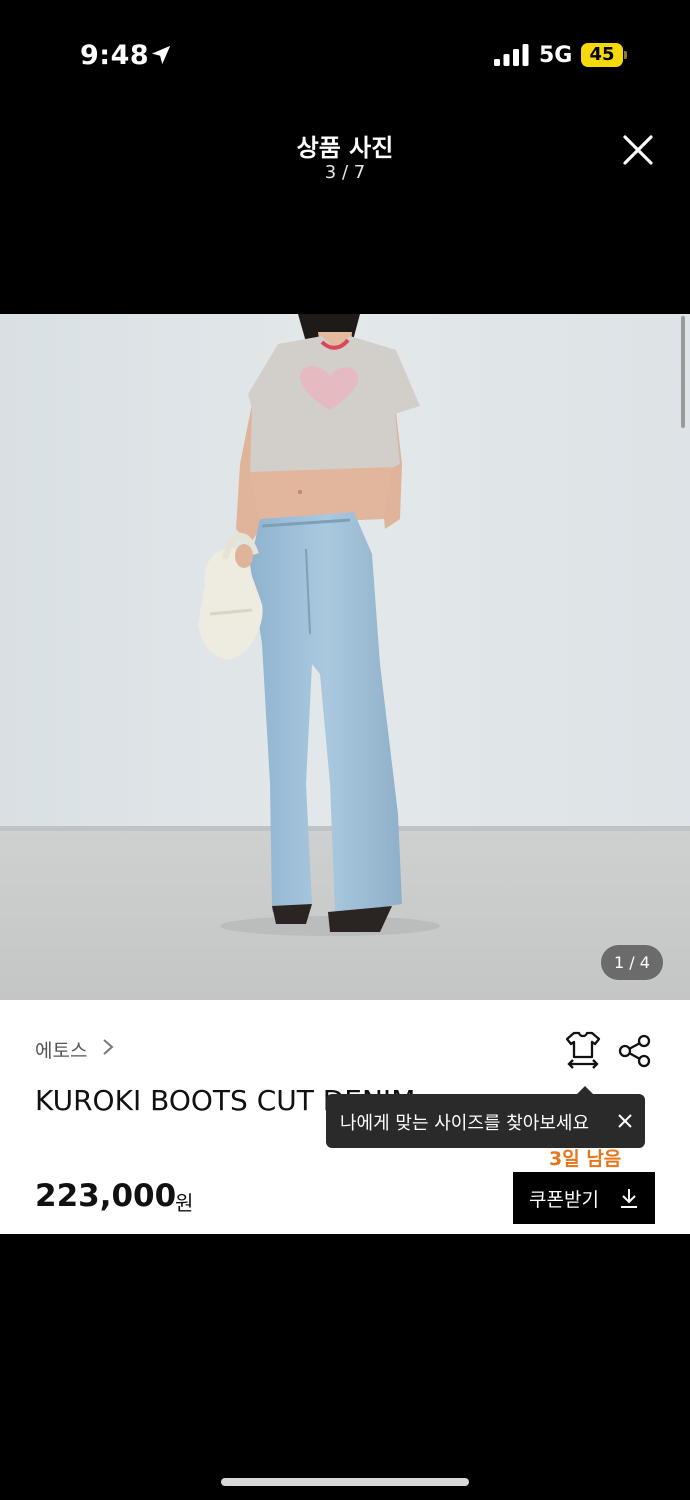  What do you see at coordinates (184, 1203) in the screenshot?
I see `price-currency: 원` at bounding box center [184, 1203].